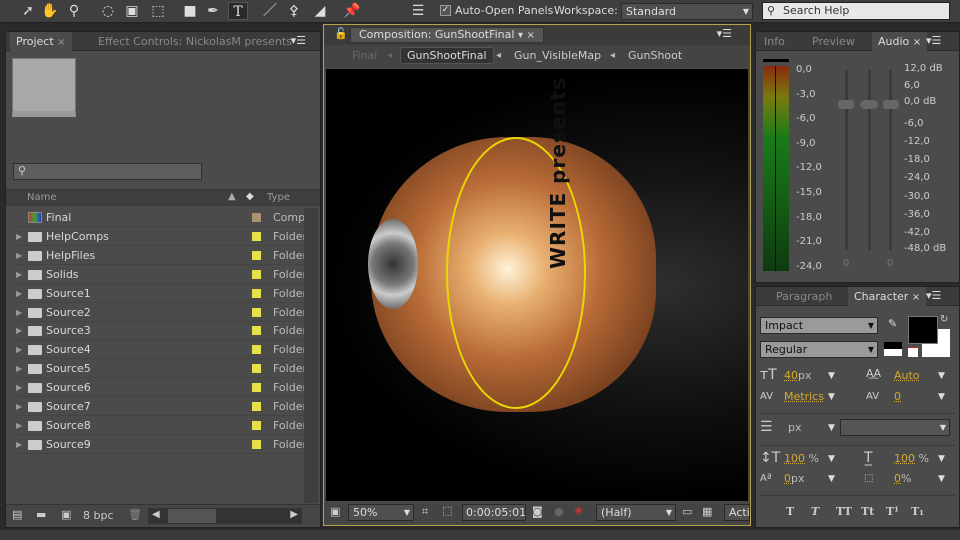  I want to click on text-style-button-2: TT, so click(844, 511).